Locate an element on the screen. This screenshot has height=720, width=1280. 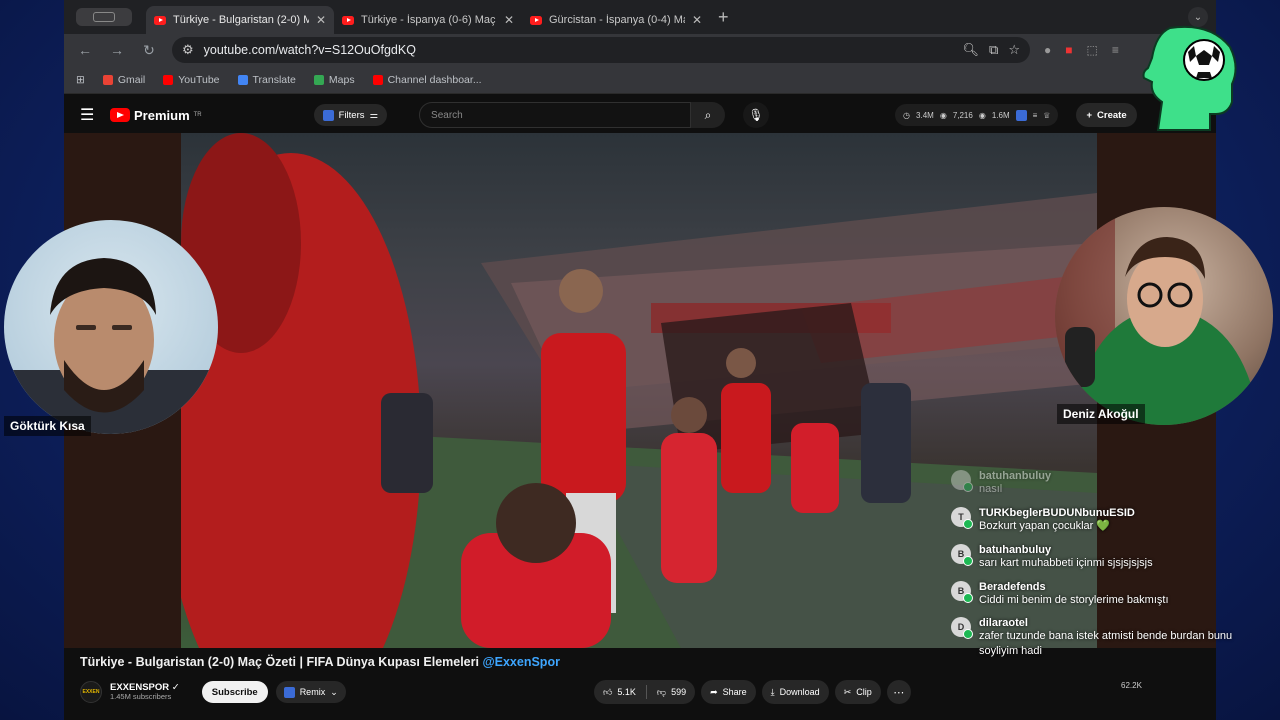
star-icon: ☆ is located at coordinates (1014, 50).